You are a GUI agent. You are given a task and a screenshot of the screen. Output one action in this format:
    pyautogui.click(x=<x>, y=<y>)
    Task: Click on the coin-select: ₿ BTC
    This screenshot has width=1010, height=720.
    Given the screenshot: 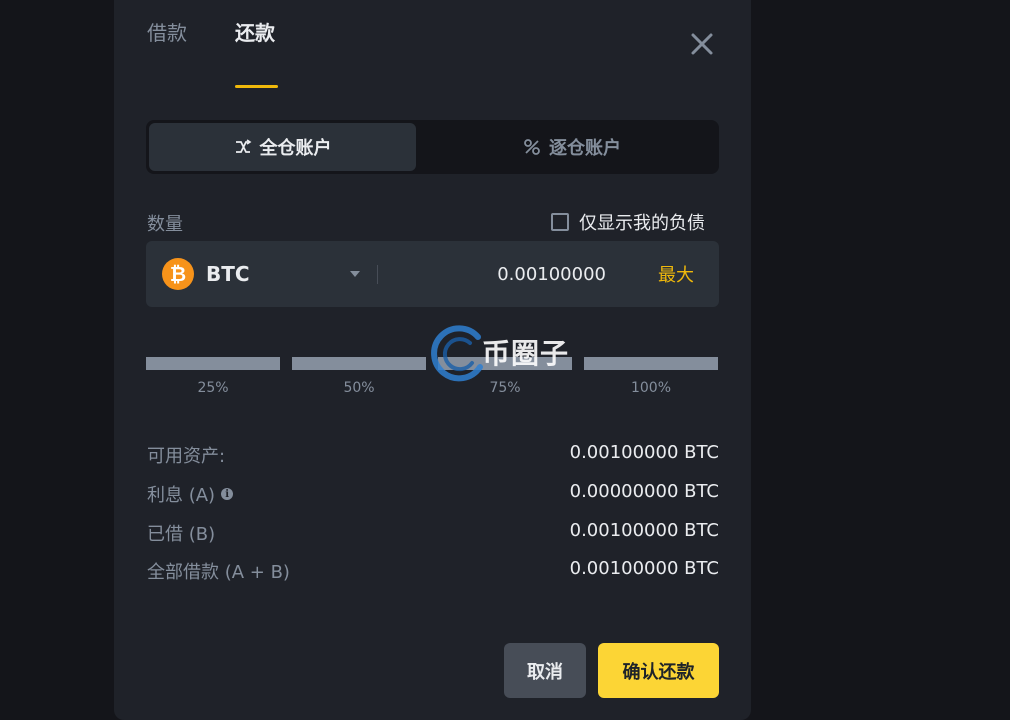 What is the action you would take?
    pyautogui.click(x=206, y=274)
    